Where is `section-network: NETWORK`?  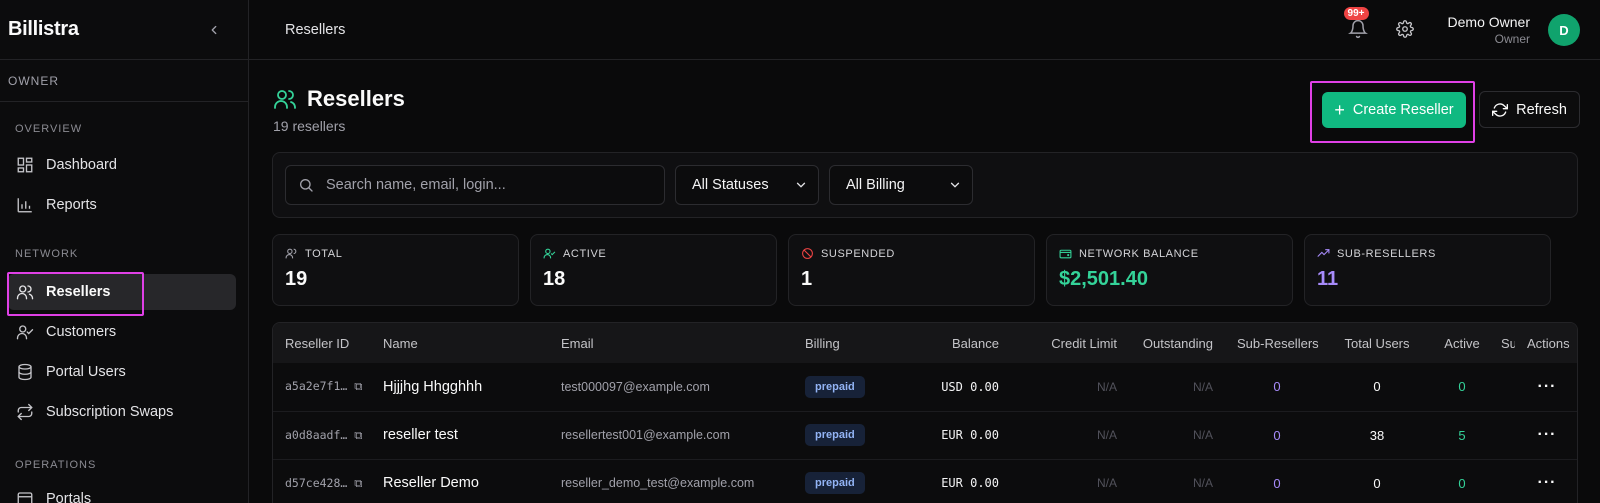
section-network: NETWORK is located at coordinates (47, 254).